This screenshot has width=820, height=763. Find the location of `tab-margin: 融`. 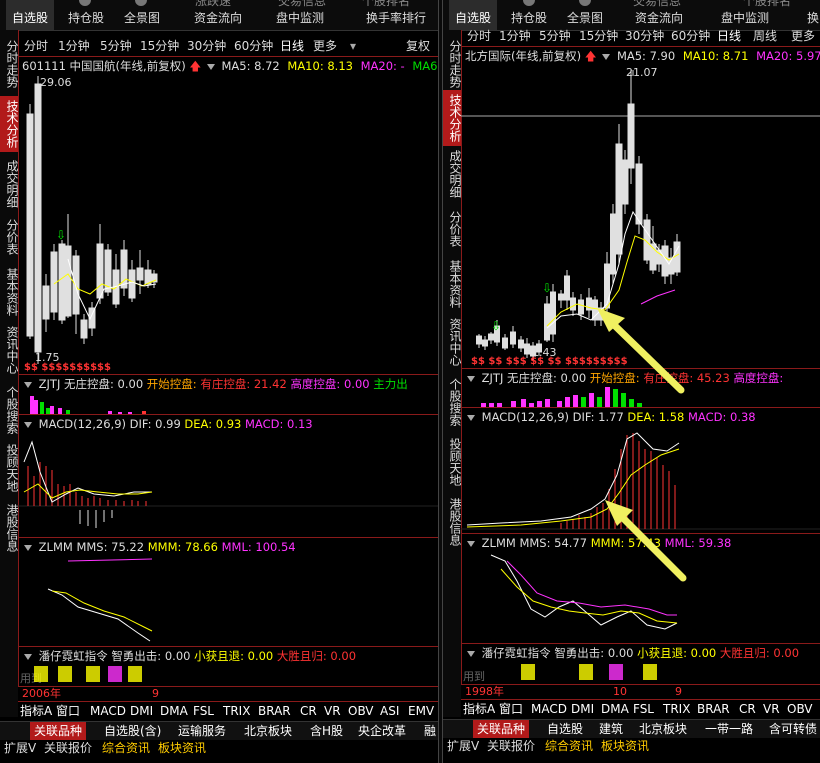

tab-margin: 融 is located at coordinates (430, 731).